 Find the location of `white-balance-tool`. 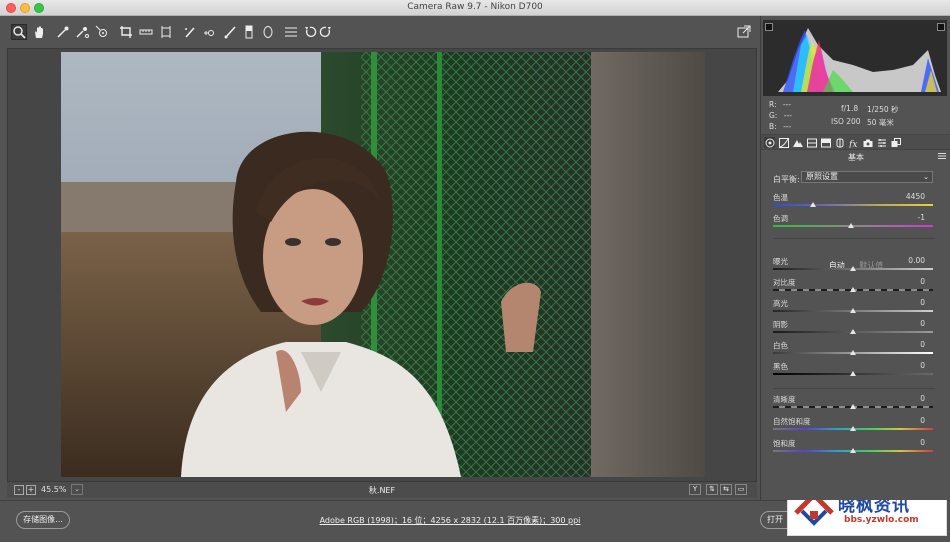

white-balance-tool is located at coordinates (63, 32).